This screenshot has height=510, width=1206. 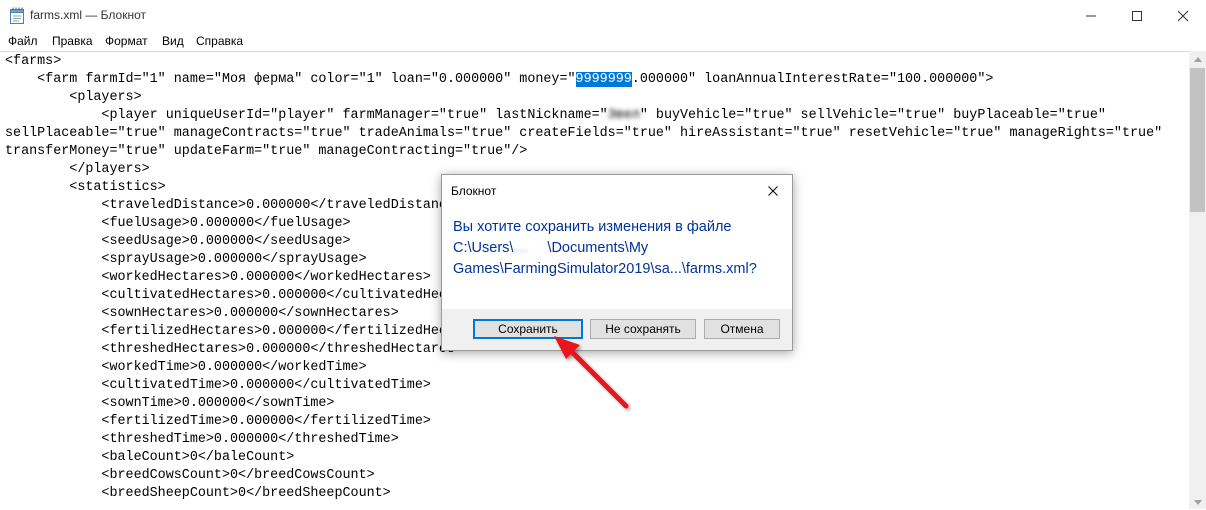 What do you see at coordinates (597, 377) in the screenshot?
I see `arrow-shaft` at bounding box center [597, 377].